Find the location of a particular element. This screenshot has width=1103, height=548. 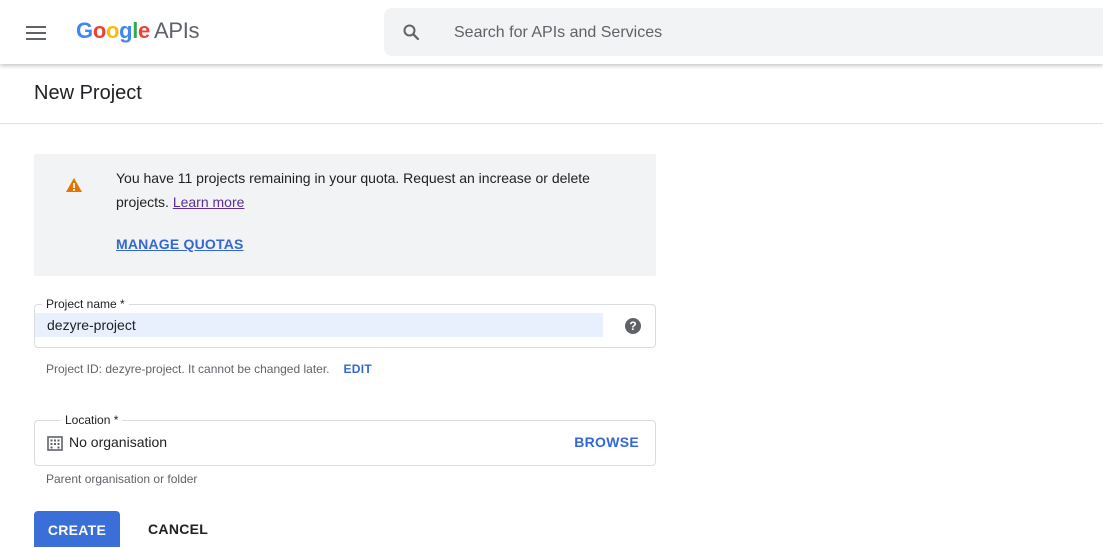

title-divider is located at coordinates (551, 123).